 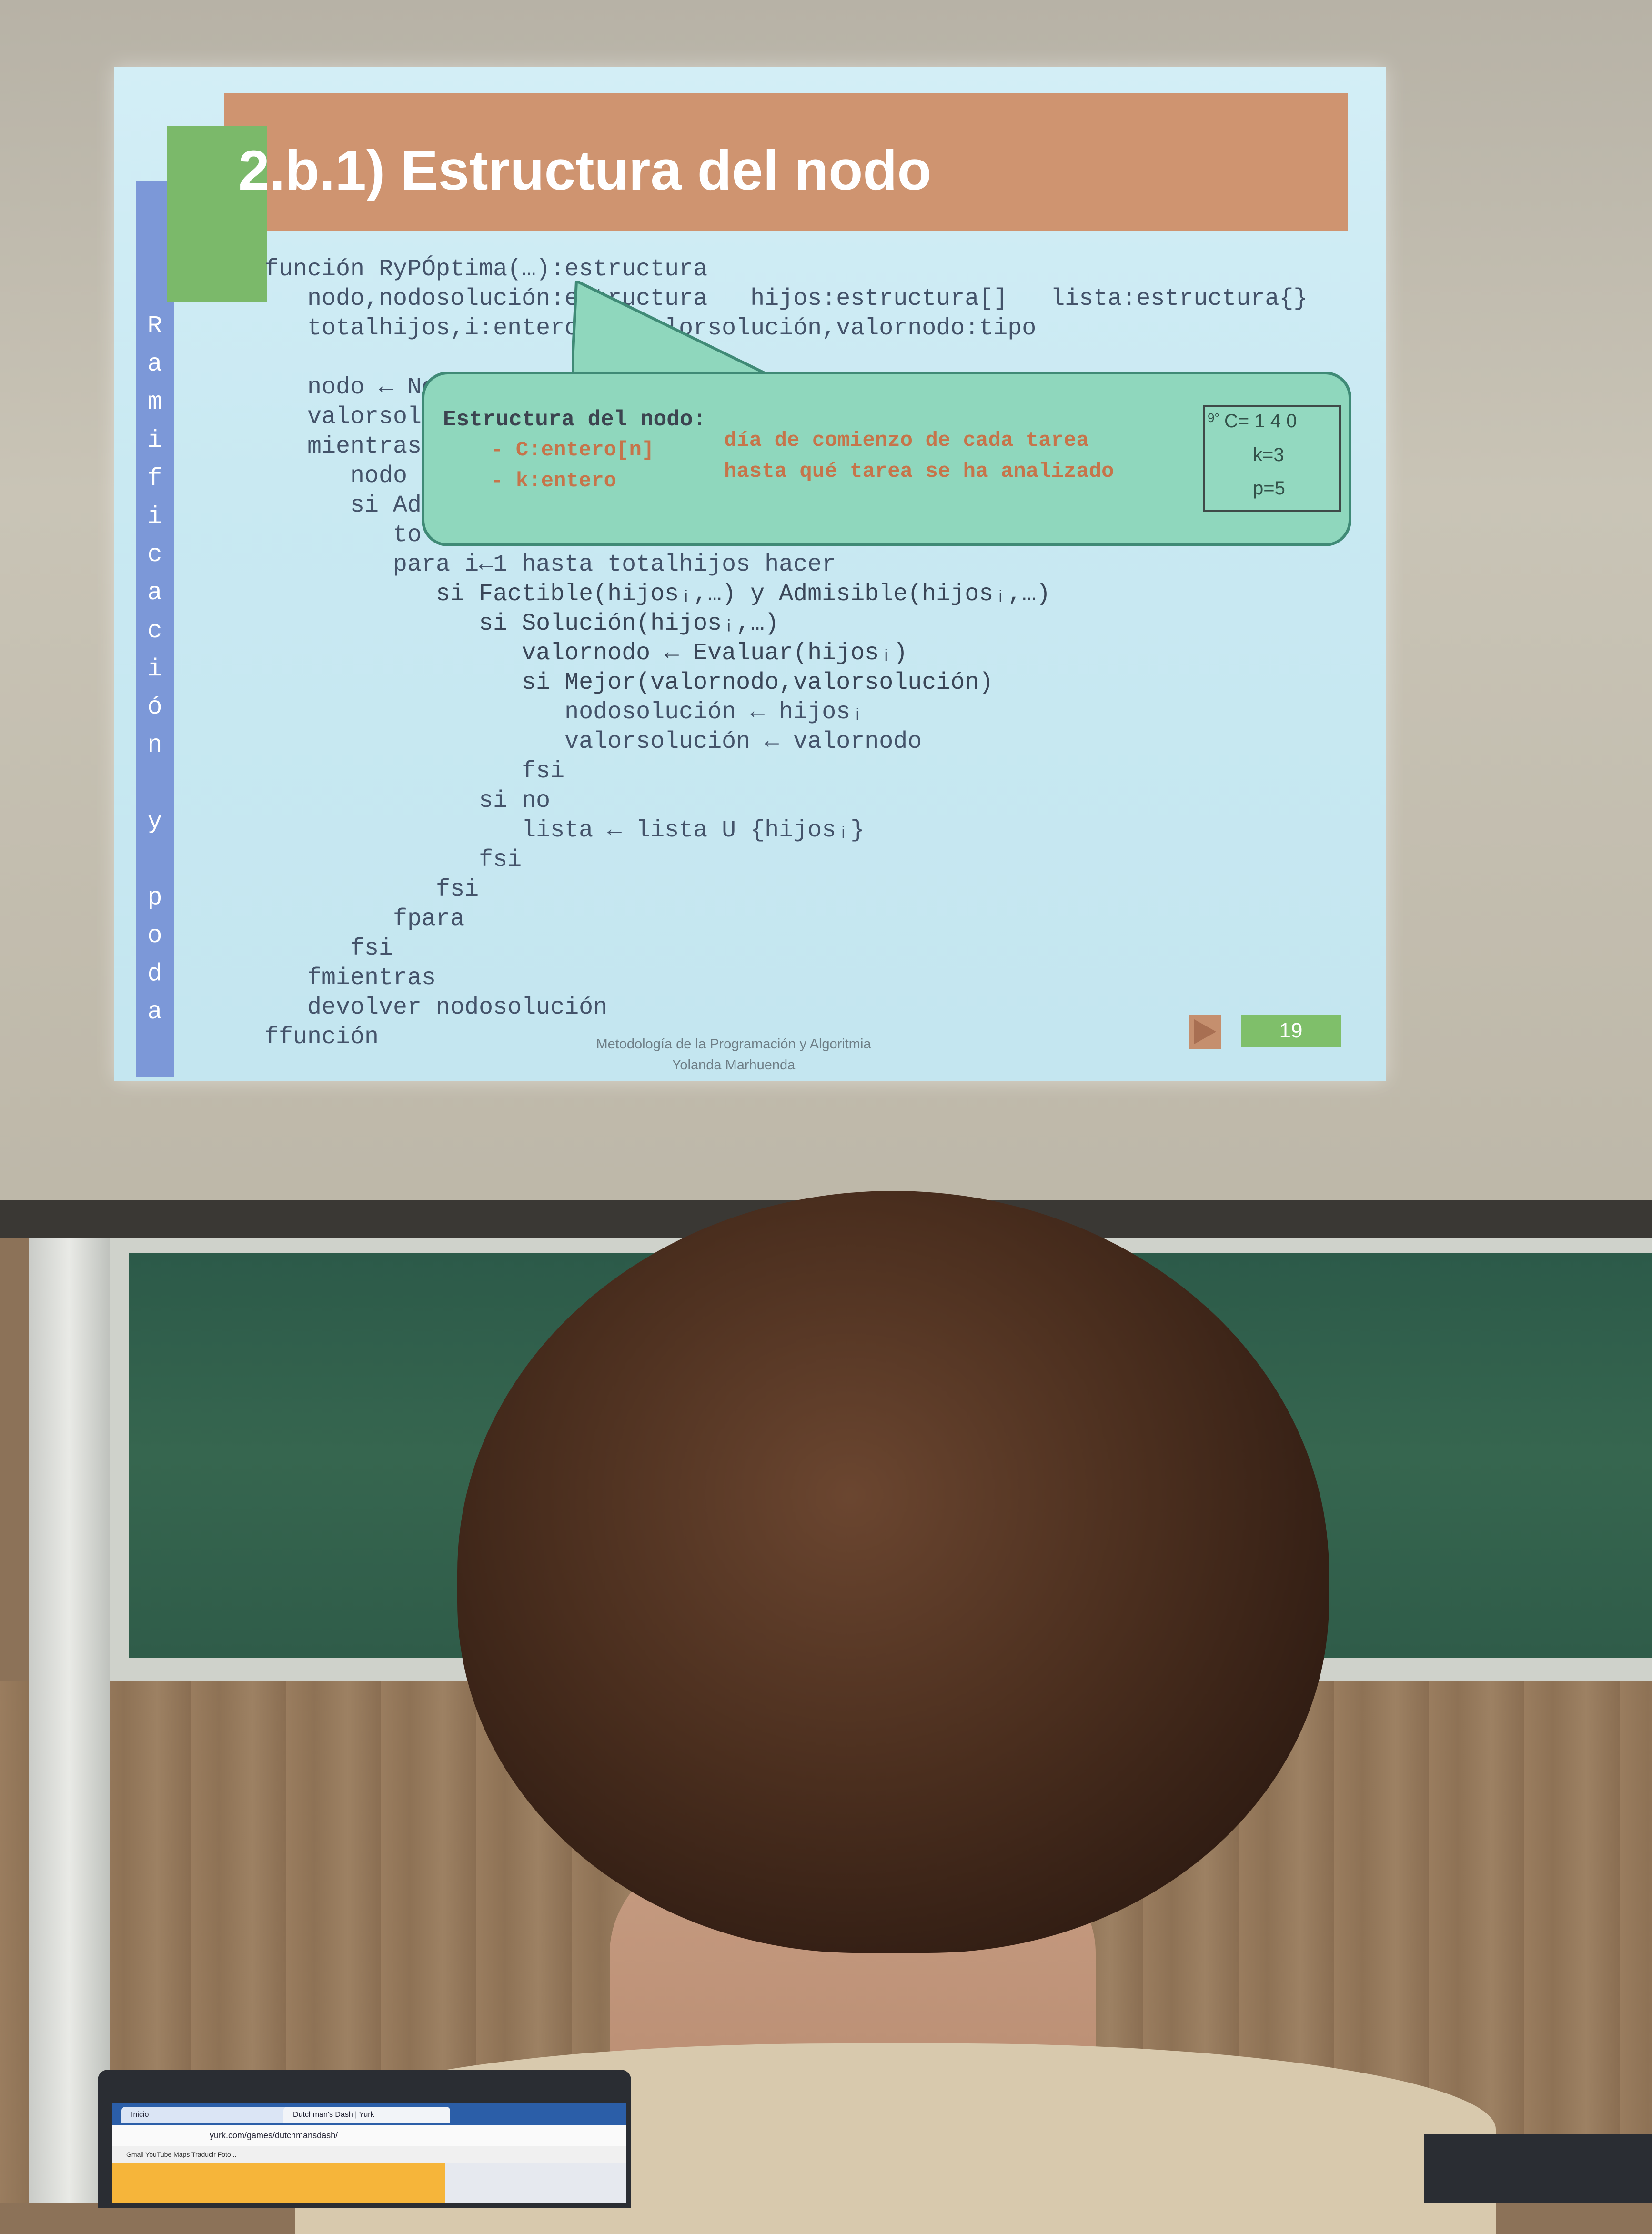 What do you see at coordinates (154, 326) in the screenshot?
I see `side-letter: R` at bounding box center [154, 326].